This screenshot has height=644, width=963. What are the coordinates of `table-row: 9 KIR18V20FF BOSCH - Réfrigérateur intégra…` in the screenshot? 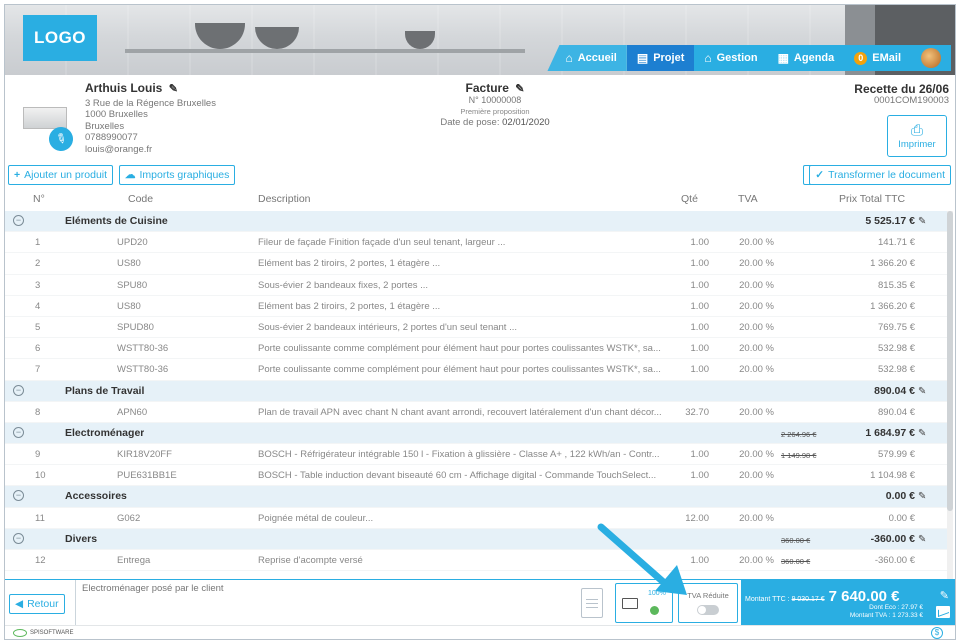 It's located at (478, 455).